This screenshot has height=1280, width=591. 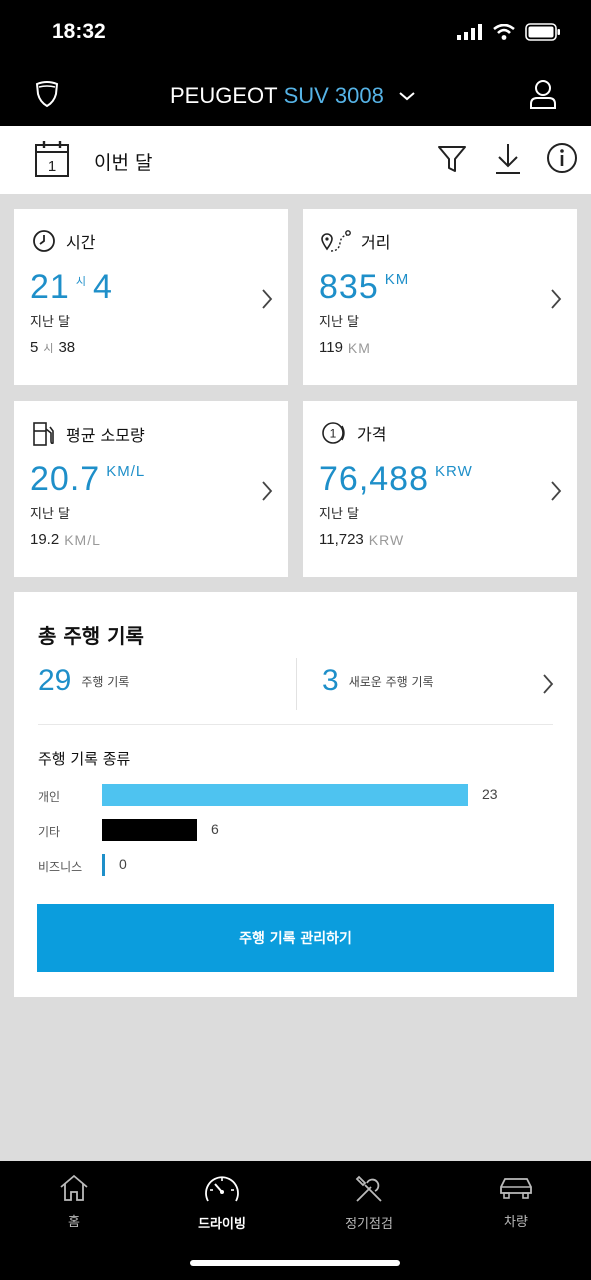 What do you see at coordinates (397, 279) in the screenshot?
I see `distance-unit: KM` at bounding box center [397, 279].